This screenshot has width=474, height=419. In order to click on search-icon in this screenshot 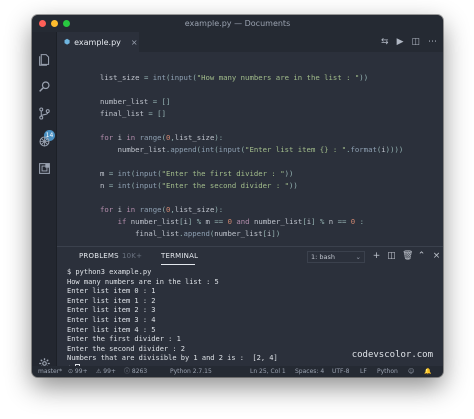, I will do `click(44, 86)`.